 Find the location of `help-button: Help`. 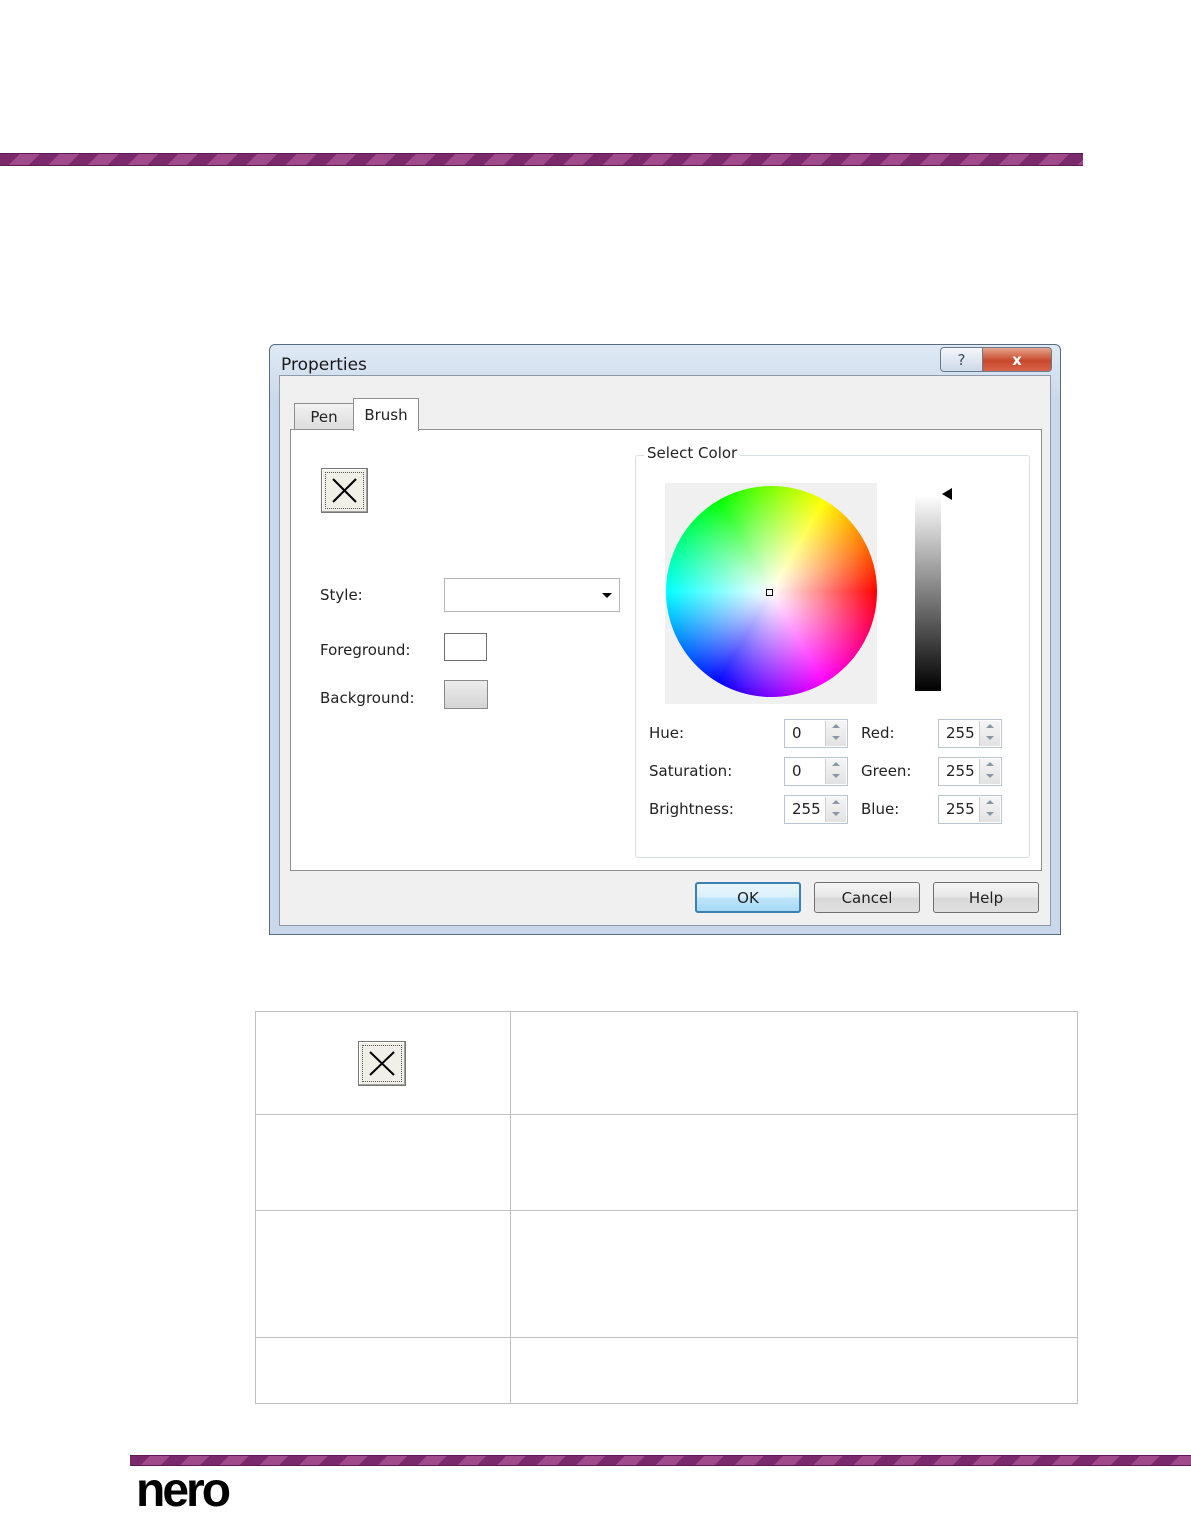

help-button: Help is located at coordinates (986, 897).